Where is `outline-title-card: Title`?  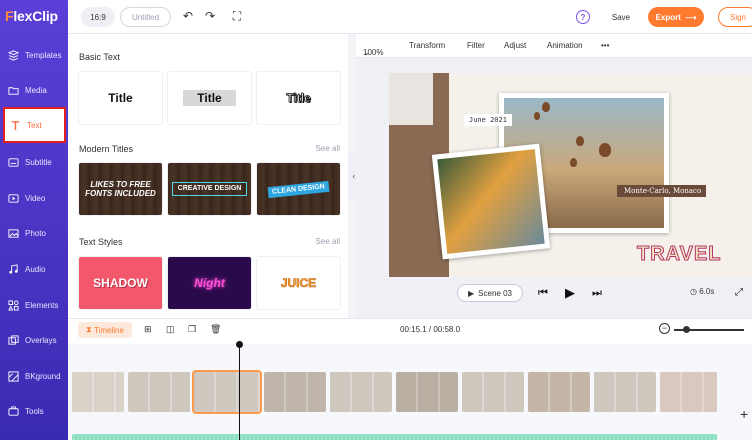 outline-title-card: Title is located at coordinates (298, 98).